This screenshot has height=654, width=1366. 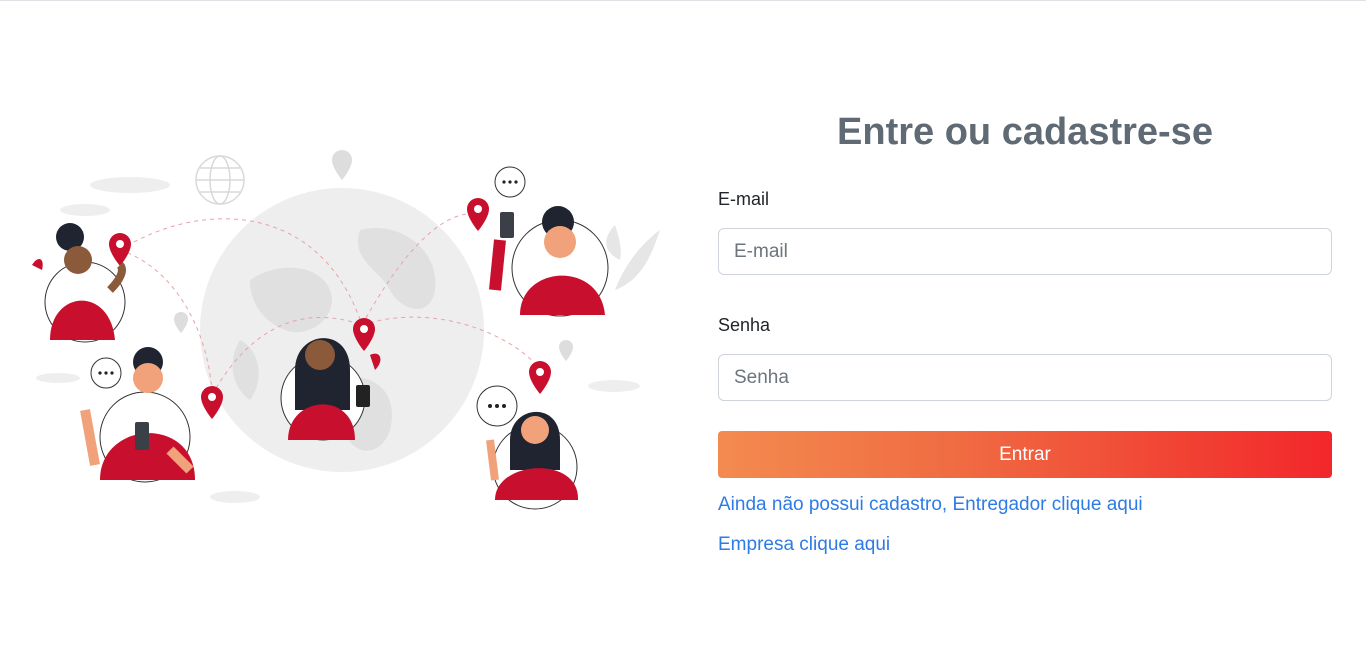 What do you see at coordinates (683, 0) in the screenshot?
I see `top-border` at bounding box center [683, 0].